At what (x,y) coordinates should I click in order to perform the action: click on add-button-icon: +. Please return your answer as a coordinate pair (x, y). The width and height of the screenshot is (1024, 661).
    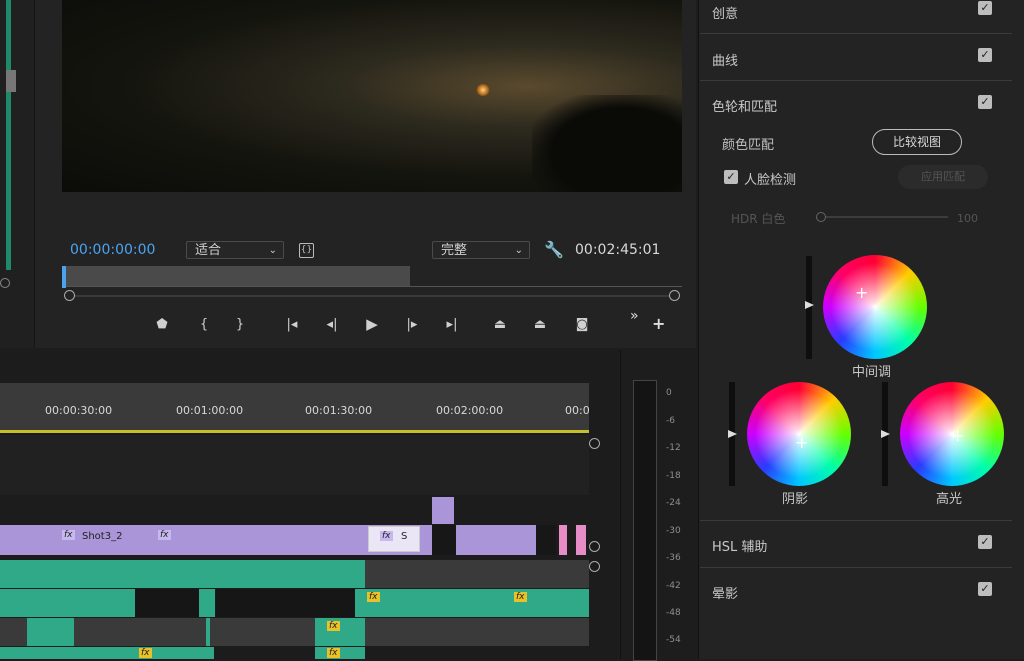
    Looking at the image, I should click on (658, 323).